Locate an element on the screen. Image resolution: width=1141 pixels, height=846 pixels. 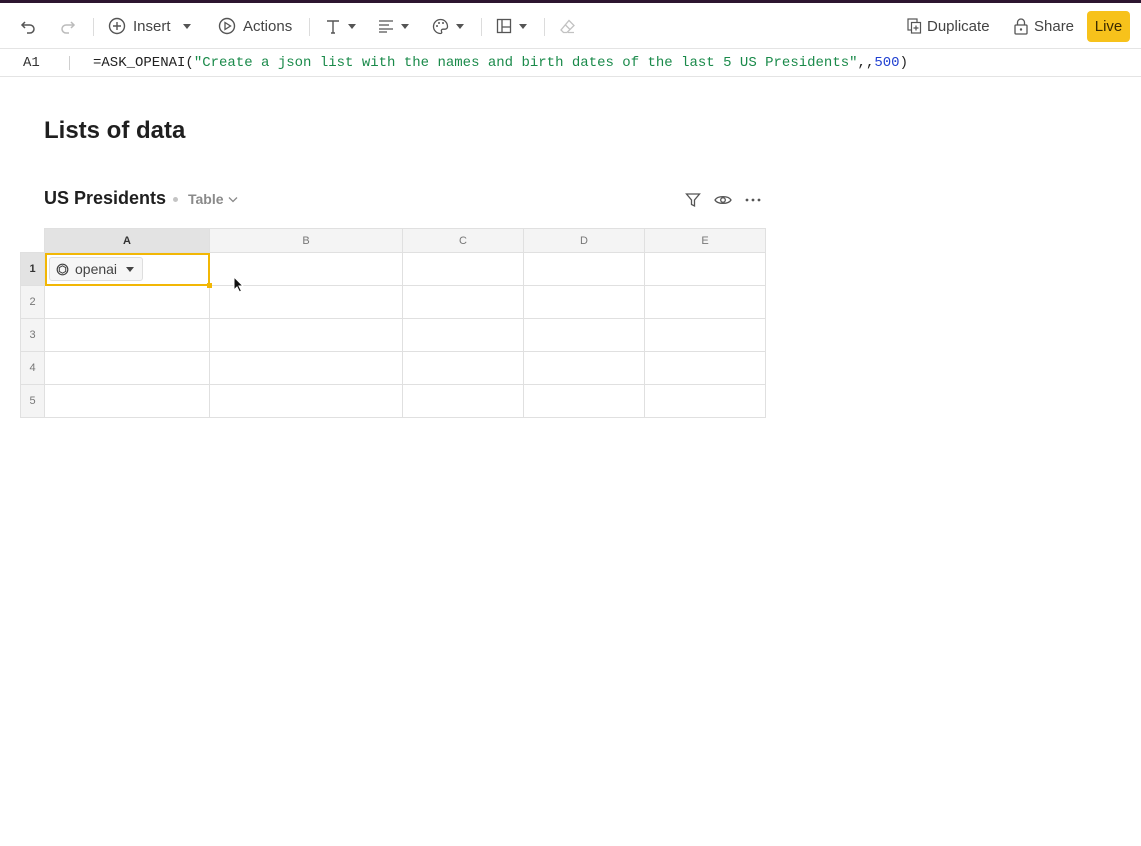
filter-icon is located at coordinates (693, 200).